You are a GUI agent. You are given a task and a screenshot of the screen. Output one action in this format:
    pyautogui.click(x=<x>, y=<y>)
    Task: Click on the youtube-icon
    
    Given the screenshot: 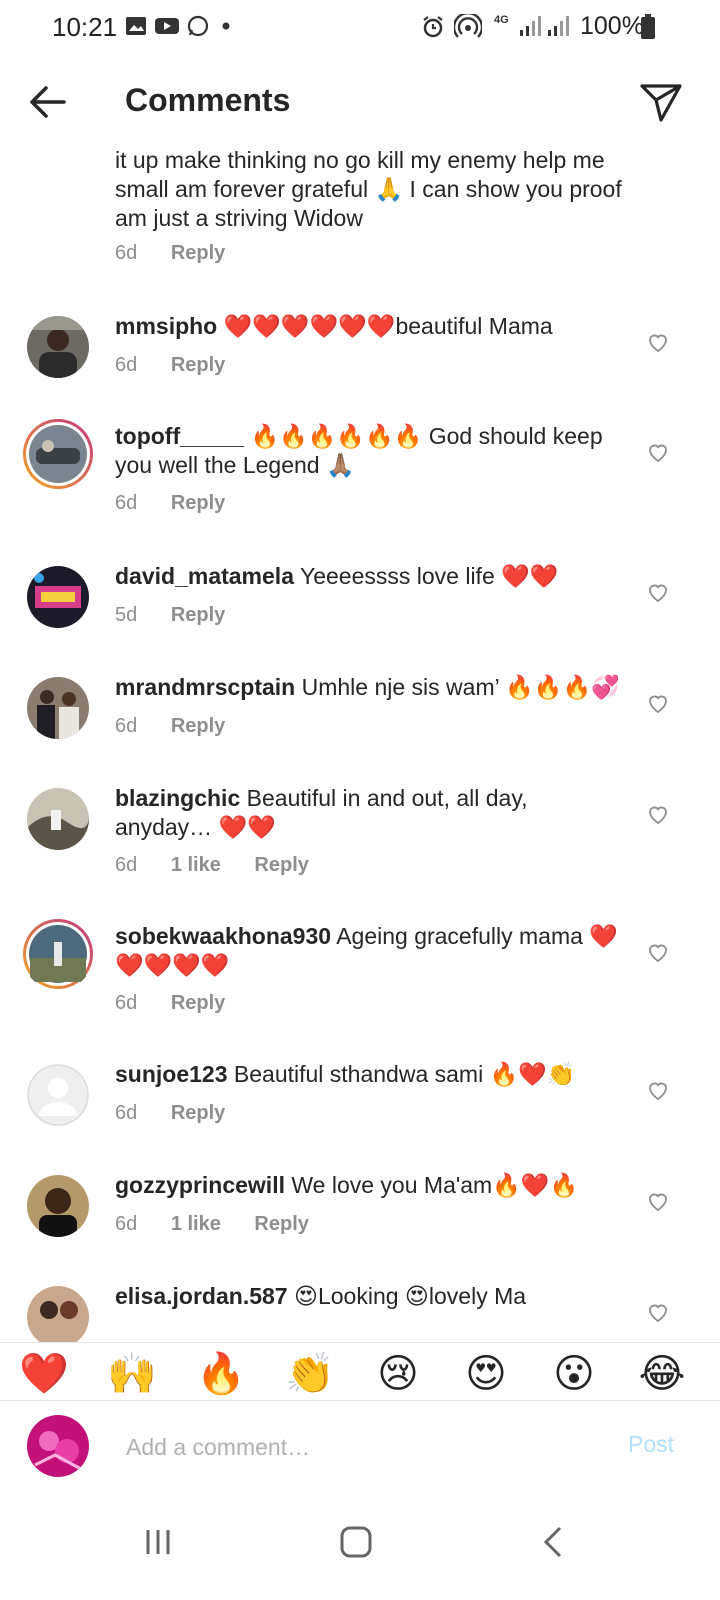 What is the action you would take?
    pyautogui.click(x=167, y=26)
    